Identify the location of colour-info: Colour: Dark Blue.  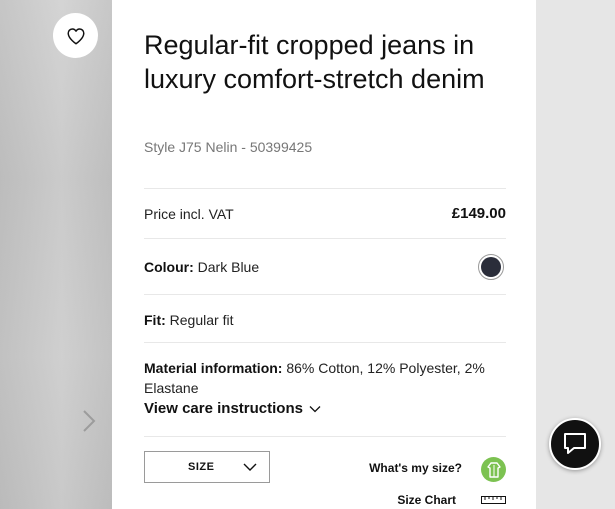
(201, 267).